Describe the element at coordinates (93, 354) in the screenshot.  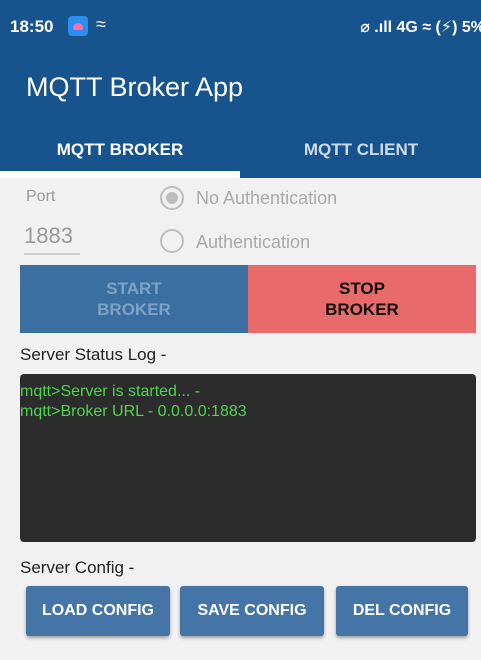
I see `server-status-log-label: Server Status Log -` at that location.